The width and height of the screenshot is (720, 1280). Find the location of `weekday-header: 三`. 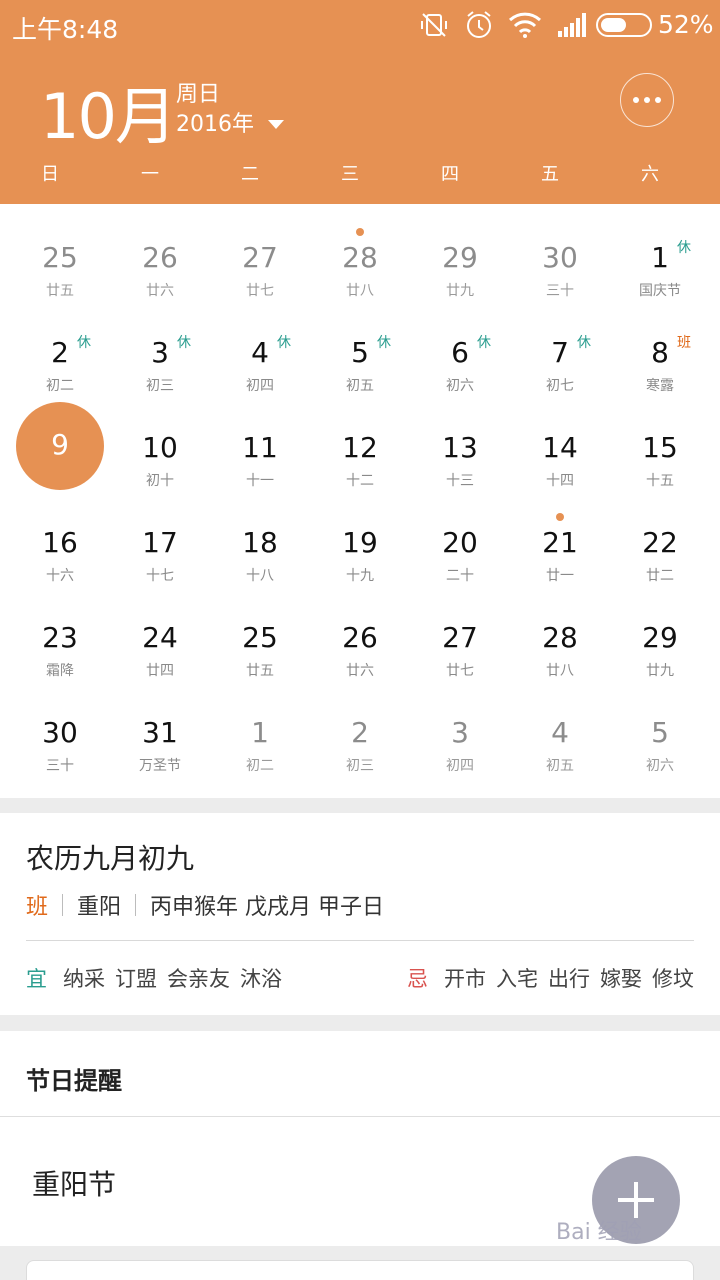

weekday-header: 三 is located at coordinates (350, 174).